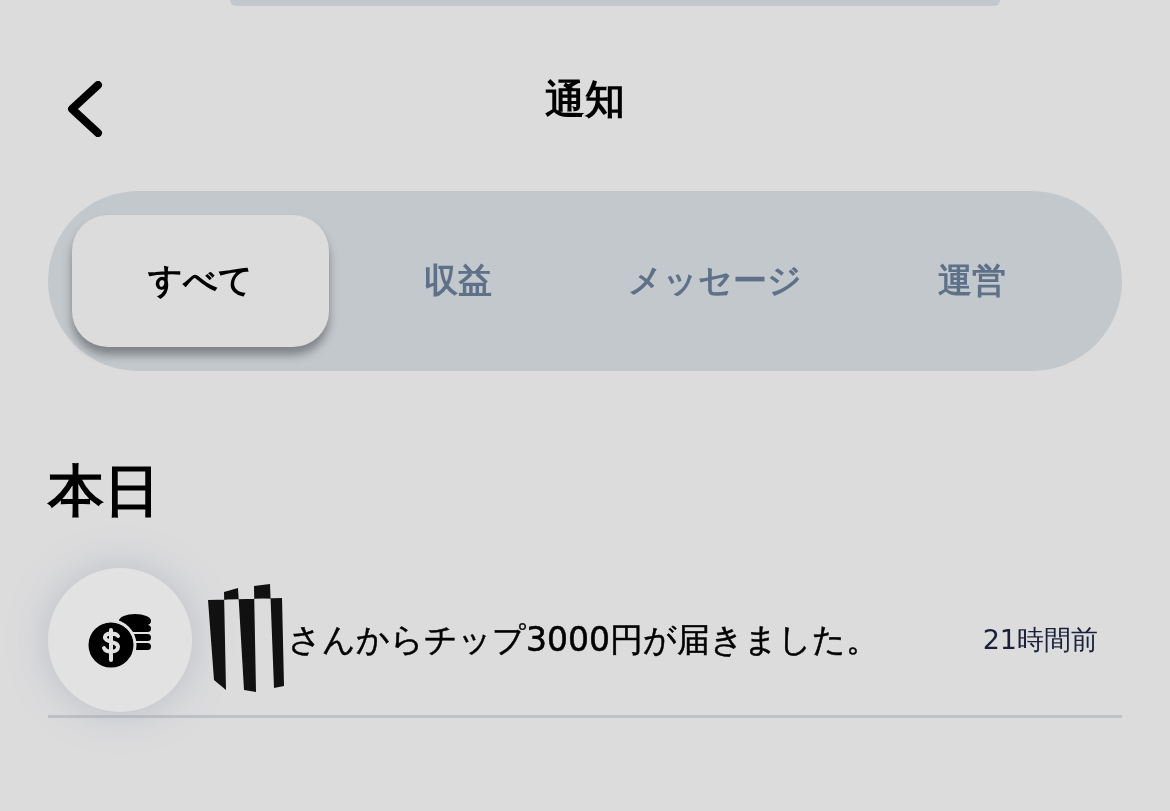  Describe the element at coordinates (714, 281) in the screenshot. I see `tab: メッセージ` at that location.